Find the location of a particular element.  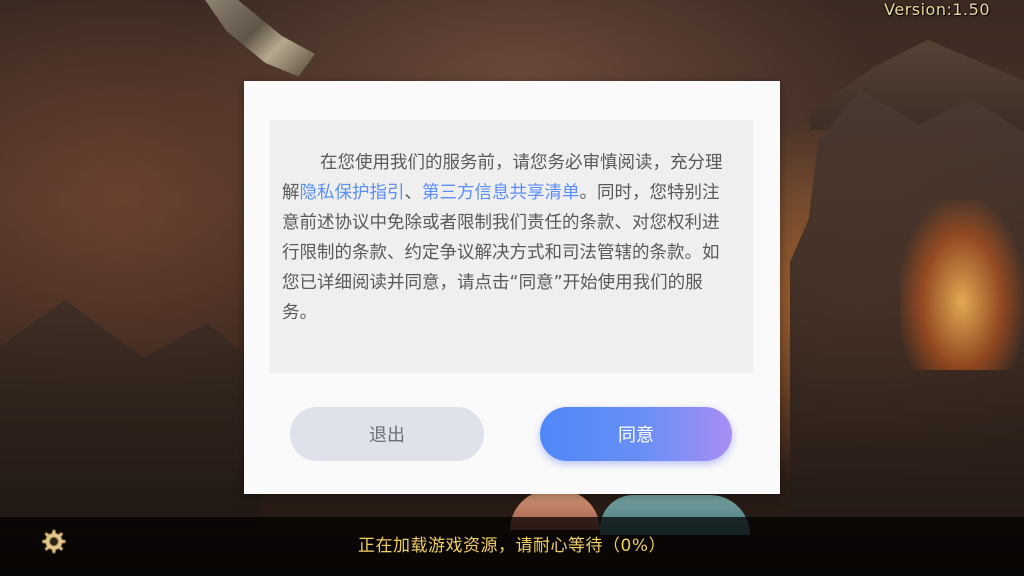

agree-button: 同意 is located at coordinates (636, 434).